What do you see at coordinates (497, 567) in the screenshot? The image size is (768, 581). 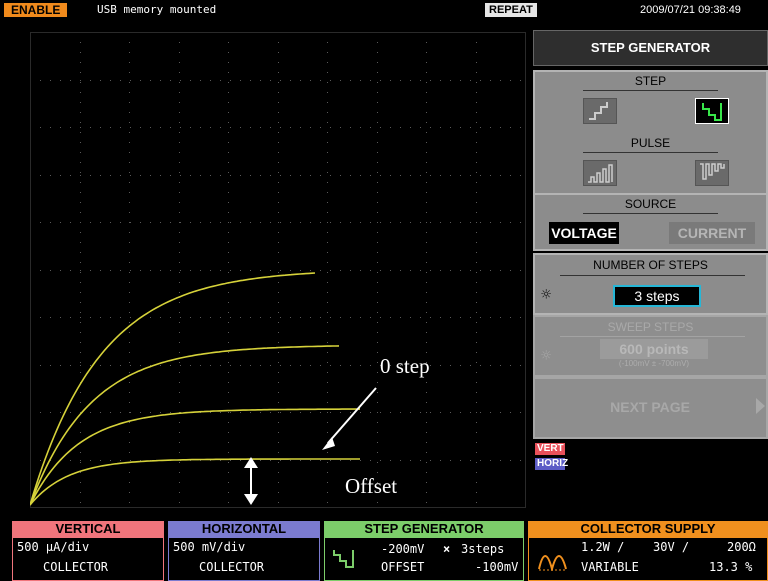 I see `offset-value: -100mV` at bounding box center [497, 567].